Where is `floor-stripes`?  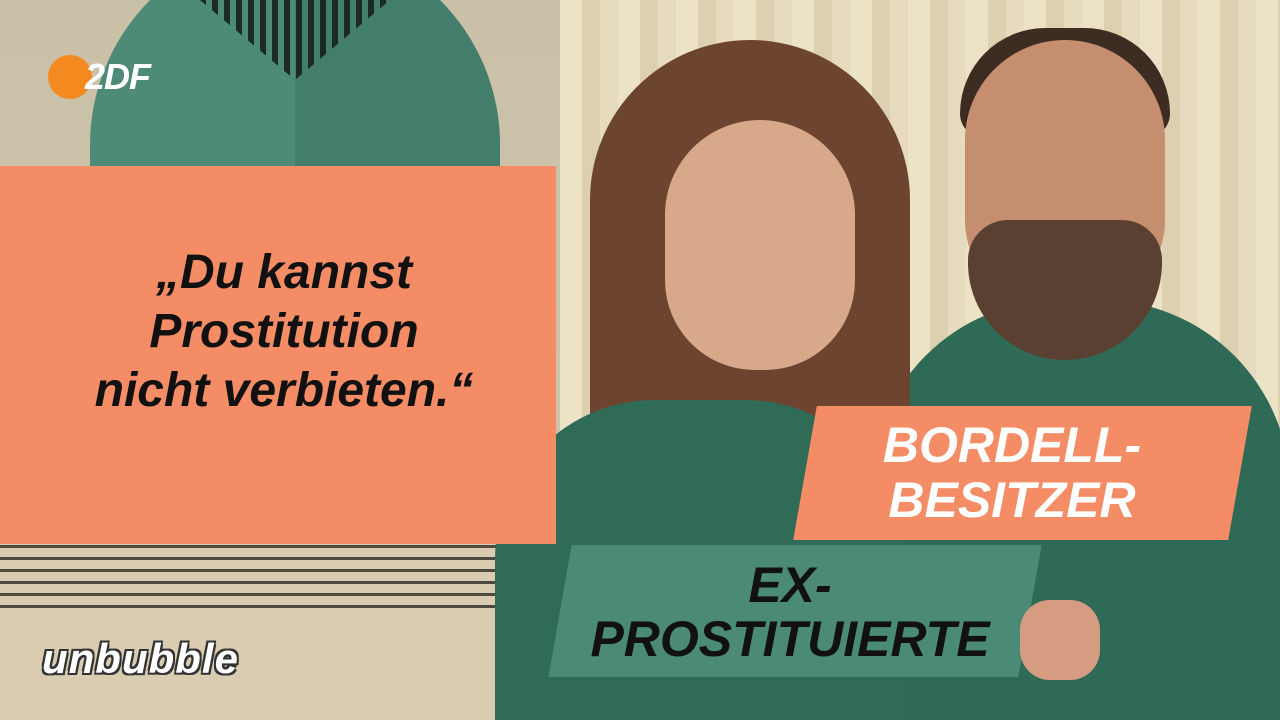 floor-stripes is located at coordinates (255, 580).